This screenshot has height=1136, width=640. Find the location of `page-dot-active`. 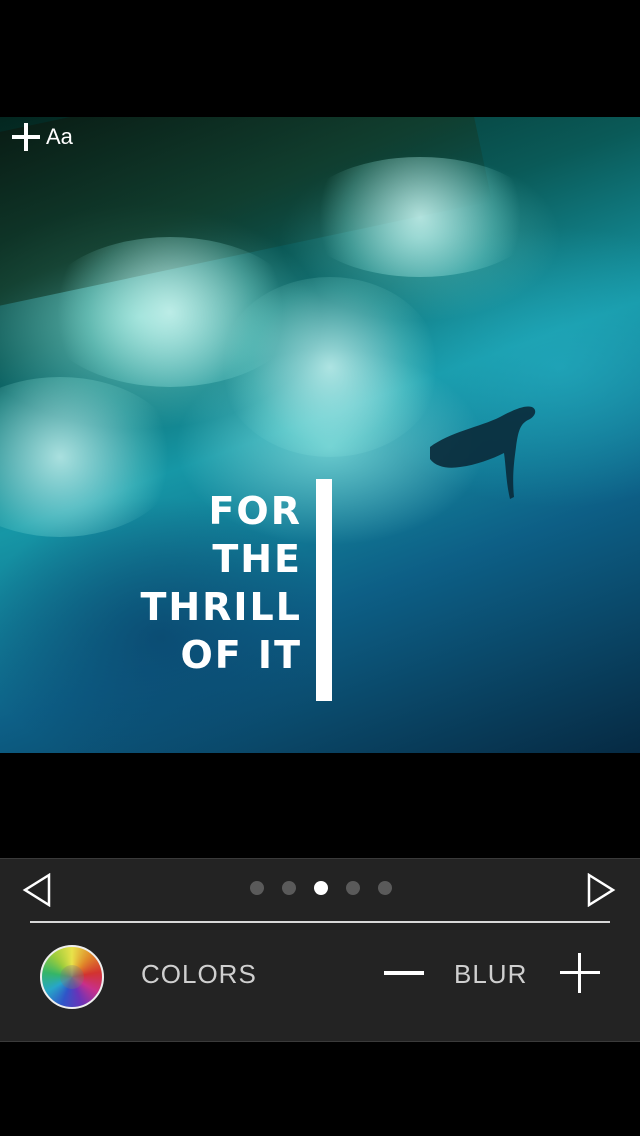

page-dot-active is located at coordinates (321, 888).